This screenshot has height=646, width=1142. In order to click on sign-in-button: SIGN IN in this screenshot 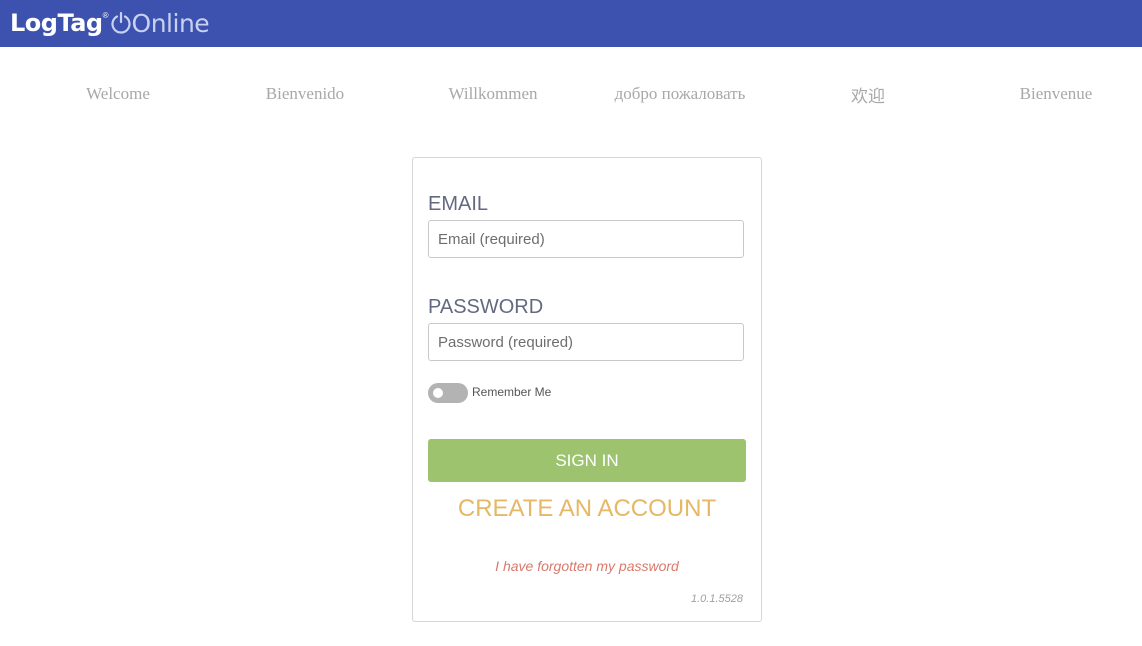, I will do `click(587, 460)`.